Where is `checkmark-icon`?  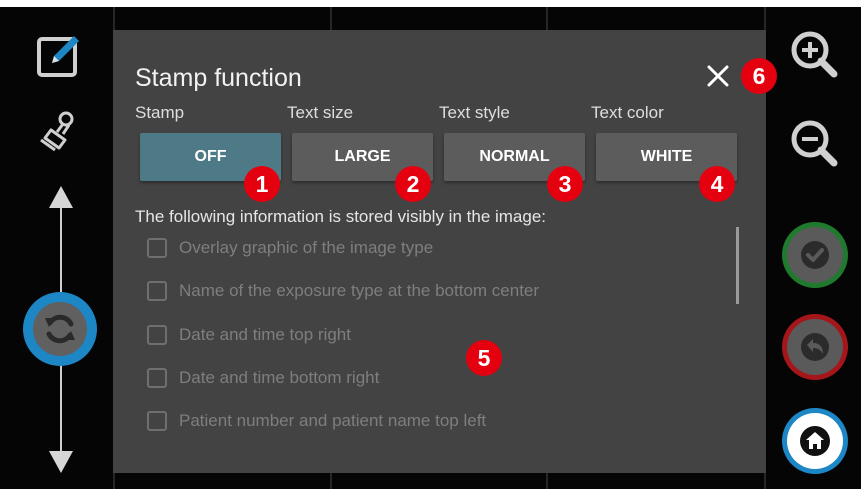
checkmark-icon is located at coordinates (815, 255).